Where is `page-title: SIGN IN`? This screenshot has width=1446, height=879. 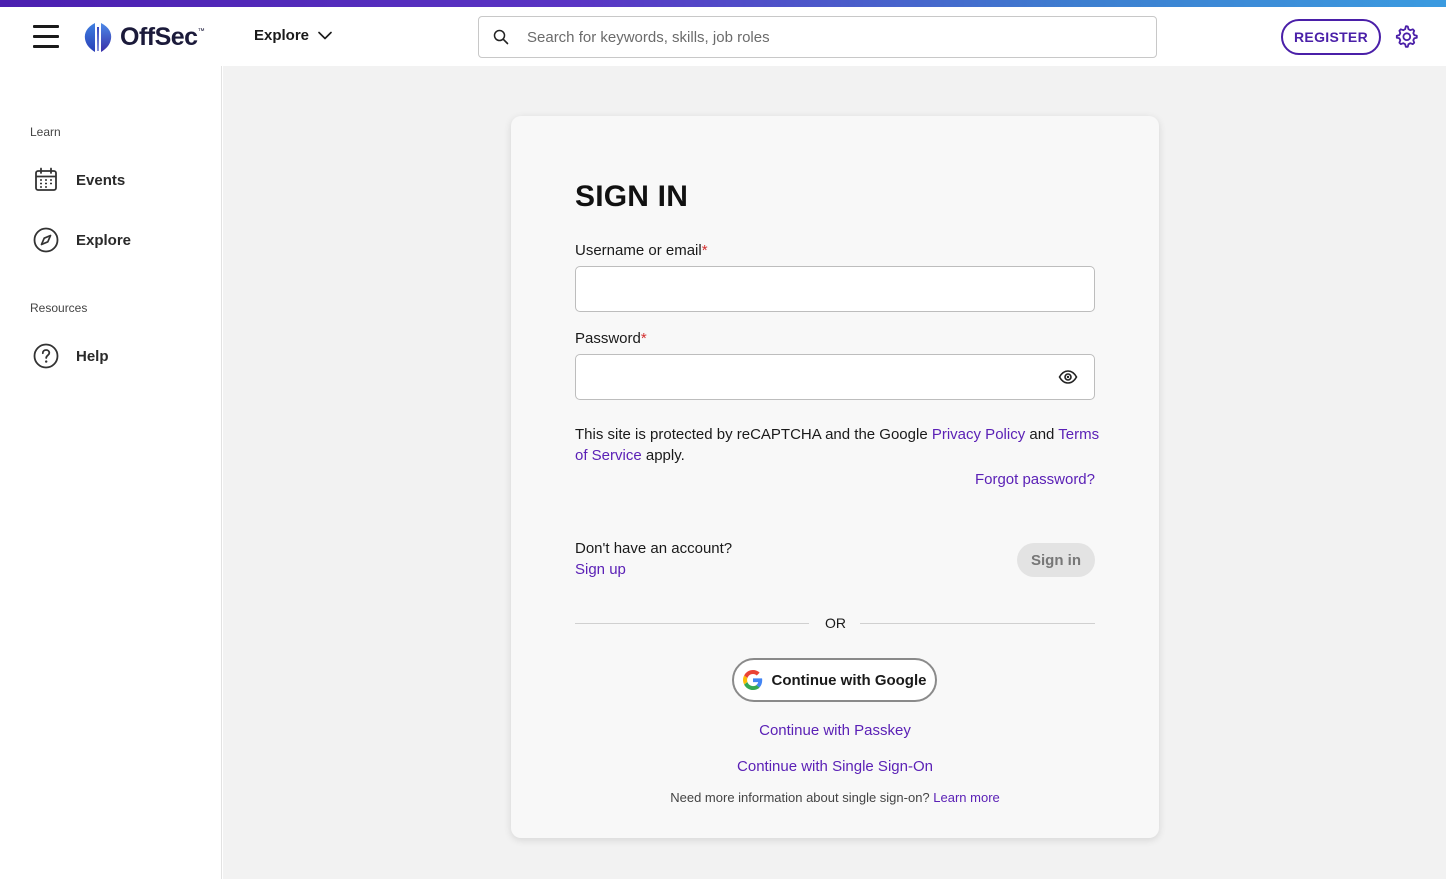
page-title: SIGN IN is located at coordinates (632, 196).